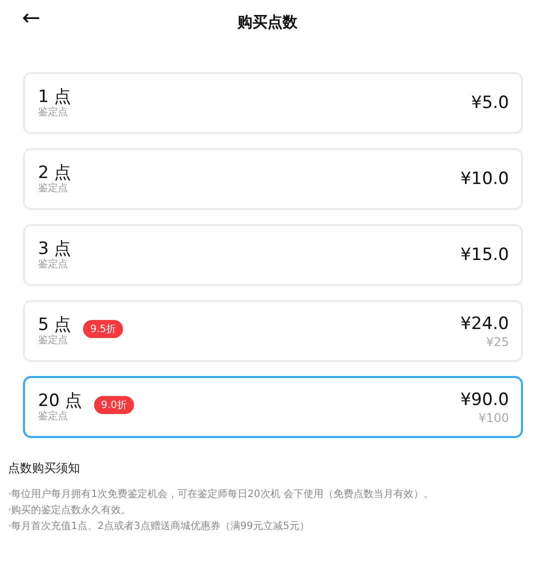 This screenshot has height=566, width=535. Describe the element at coordinates (70, 511) in the screenshot. I see `notice-line: ·购买的鉴定点数永久有效。` at that location.